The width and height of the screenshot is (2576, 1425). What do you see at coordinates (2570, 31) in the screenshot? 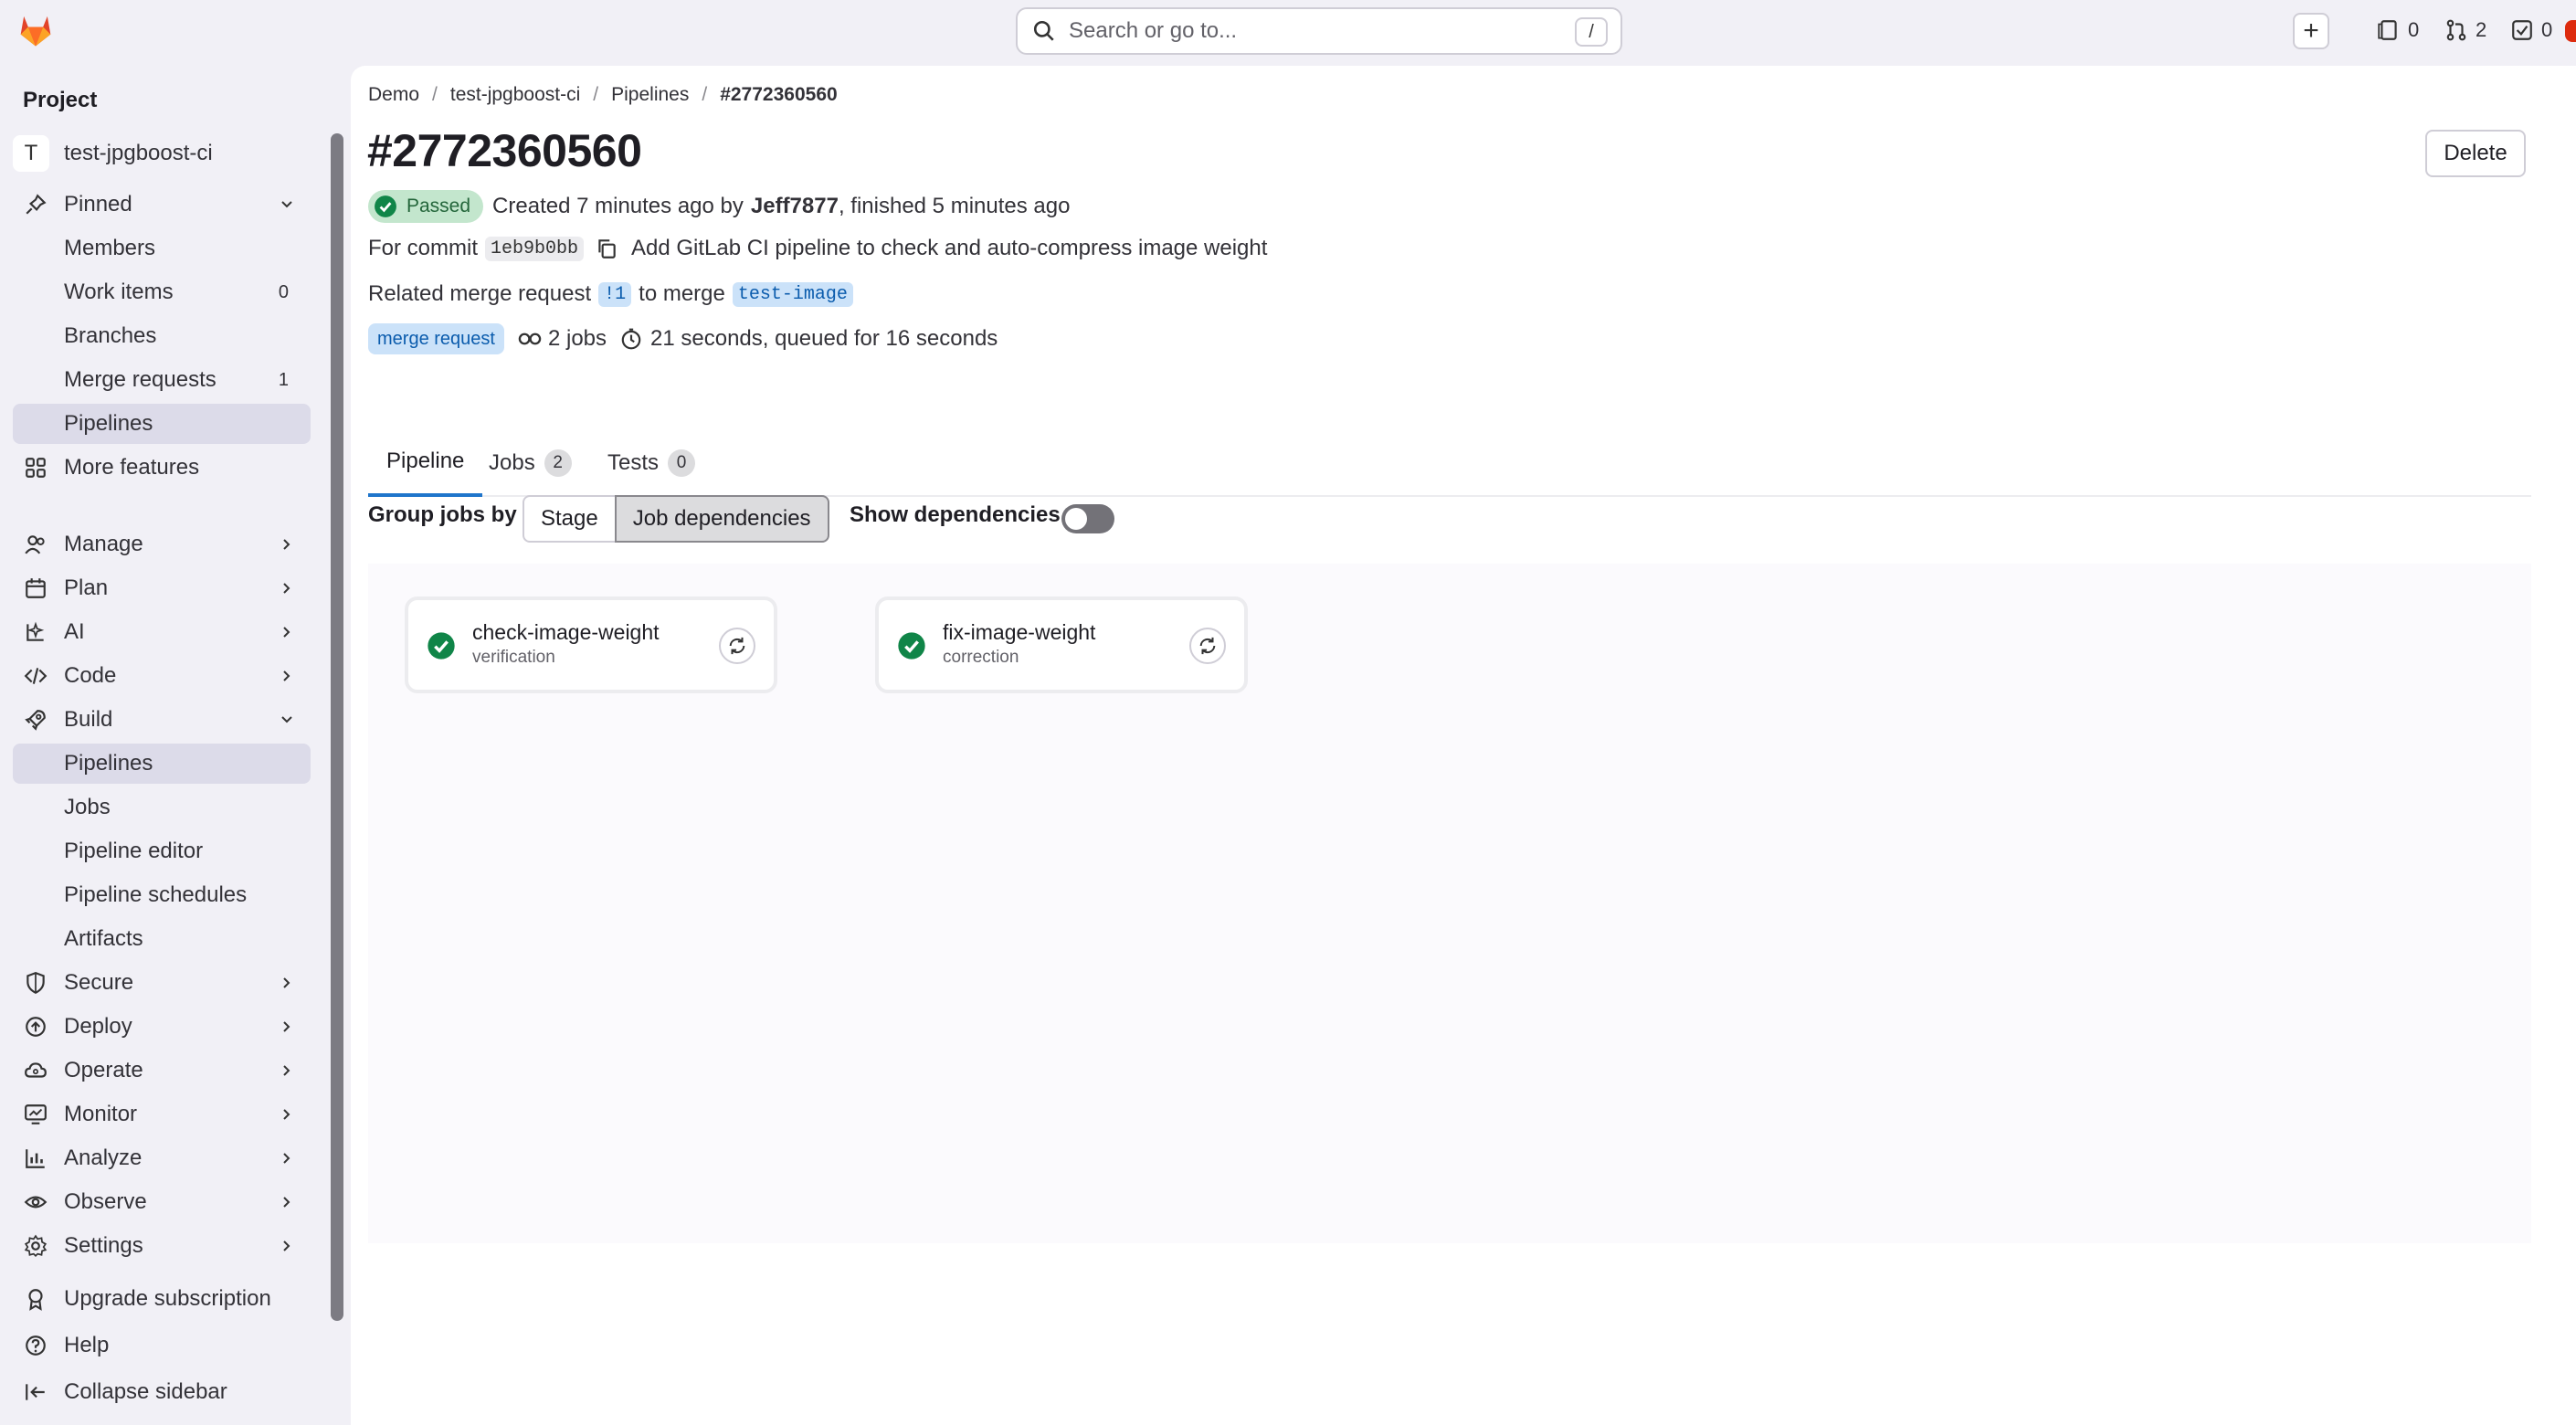
I see `user-avatar` at bounding box center [2570, 31].